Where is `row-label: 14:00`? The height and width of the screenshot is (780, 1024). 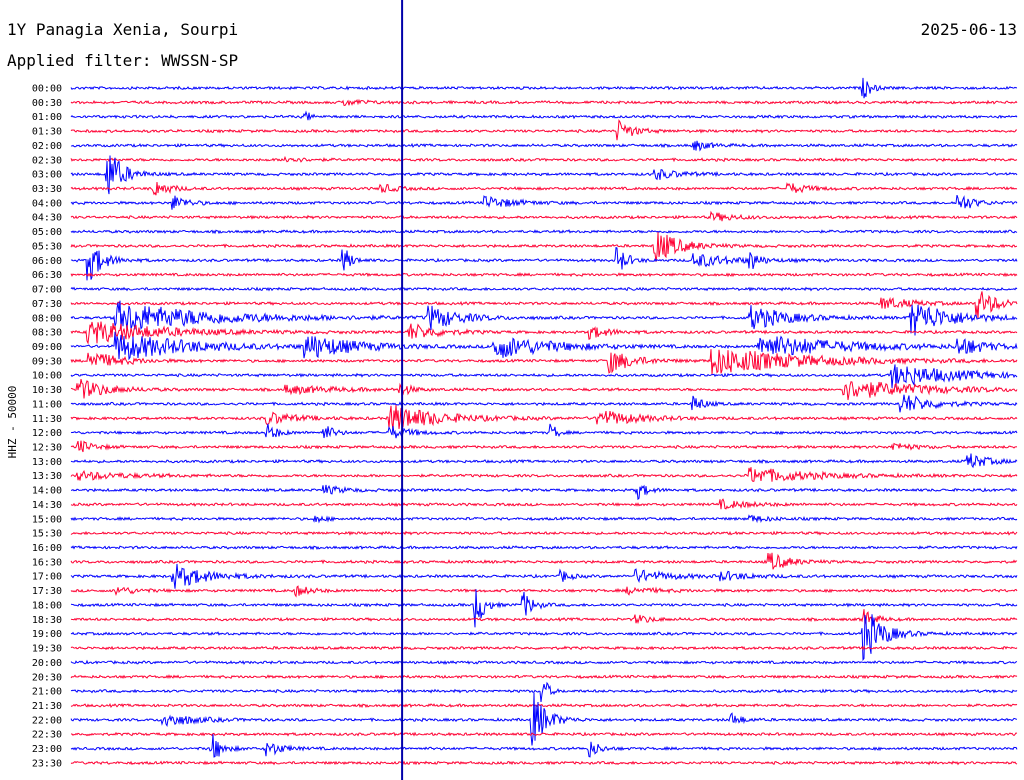 row-label: 14:00 is located at coordinates (47, 491).